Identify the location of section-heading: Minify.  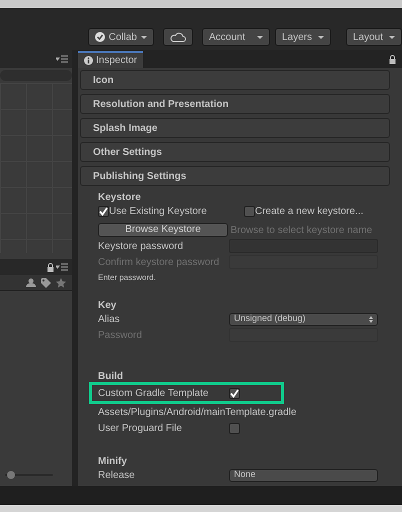
(113, 461).